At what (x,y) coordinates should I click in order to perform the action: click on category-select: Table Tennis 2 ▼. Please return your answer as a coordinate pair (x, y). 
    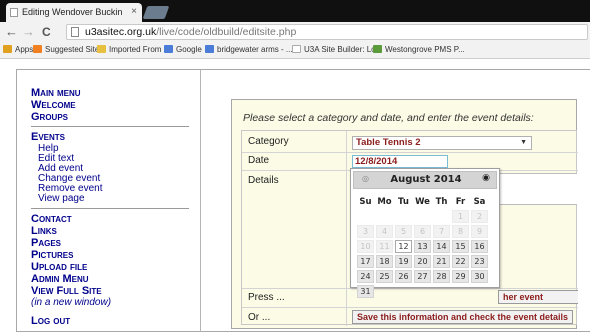
    Looking at the image, I should click on (442, 143).